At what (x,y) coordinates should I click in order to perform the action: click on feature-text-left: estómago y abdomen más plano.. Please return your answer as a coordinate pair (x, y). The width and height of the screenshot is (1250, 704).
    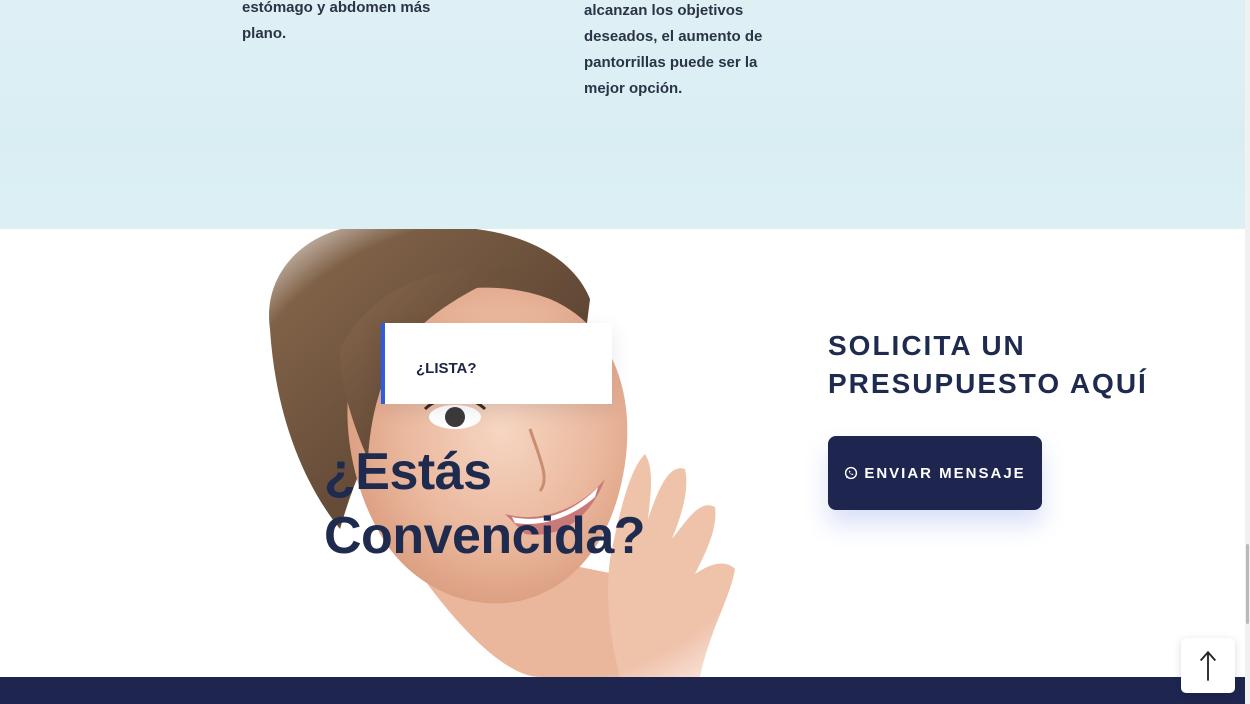
    Looking at the image, I should click on (336, 21).